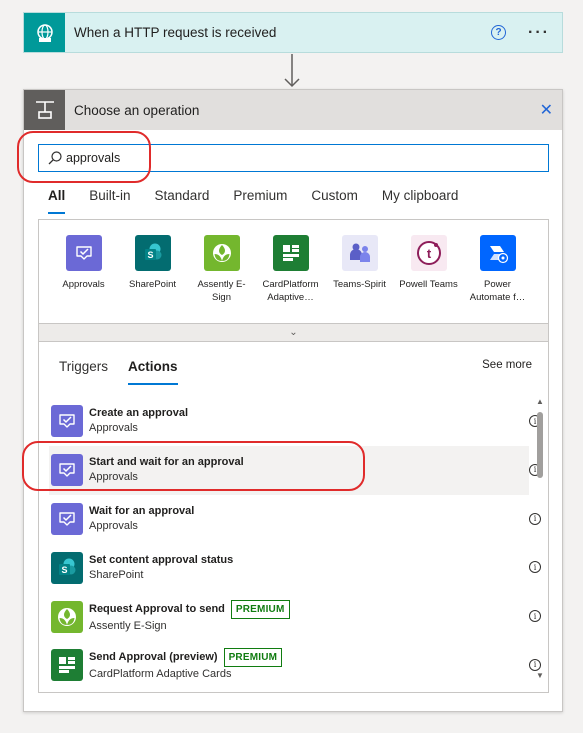  I want to click on tab-triggers: Triggers, so click(83, 372).